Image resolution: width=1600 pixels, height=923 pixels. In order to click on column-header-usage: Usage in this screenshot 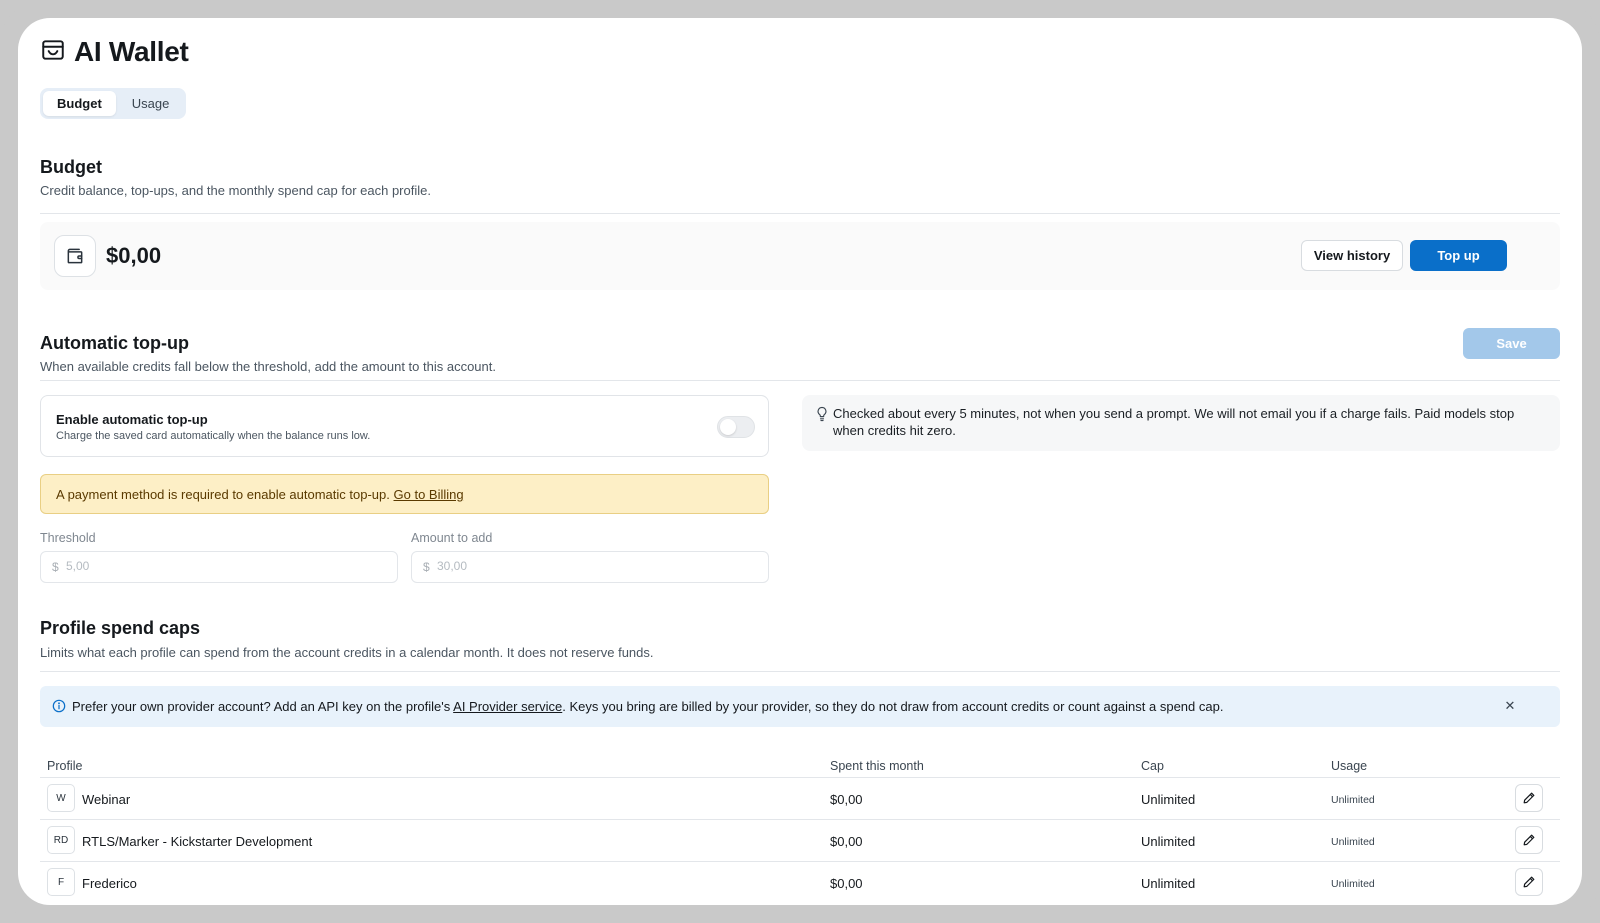, I will do `click(1349, 766)`.